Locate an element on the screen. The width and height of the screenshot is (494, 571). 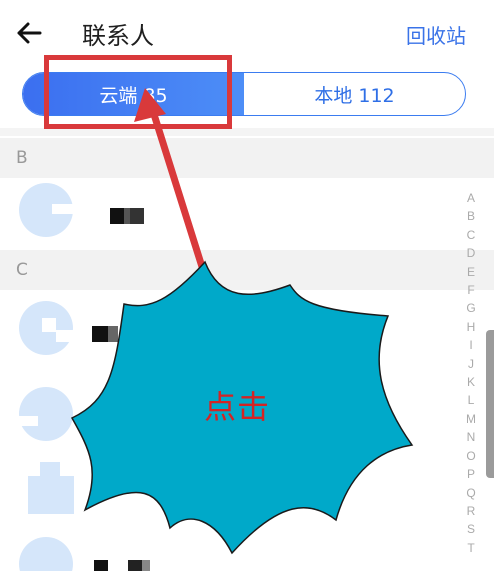
back-arrow-icon is located at coordinates (29, 33).